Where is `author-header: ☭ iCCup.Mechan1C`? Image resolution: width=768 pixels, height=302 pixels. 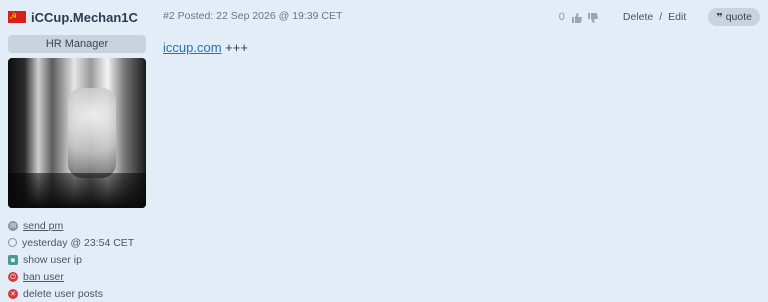 author-header: ☭ iCCup.Mechan1C is located at coordinates (78, 17).